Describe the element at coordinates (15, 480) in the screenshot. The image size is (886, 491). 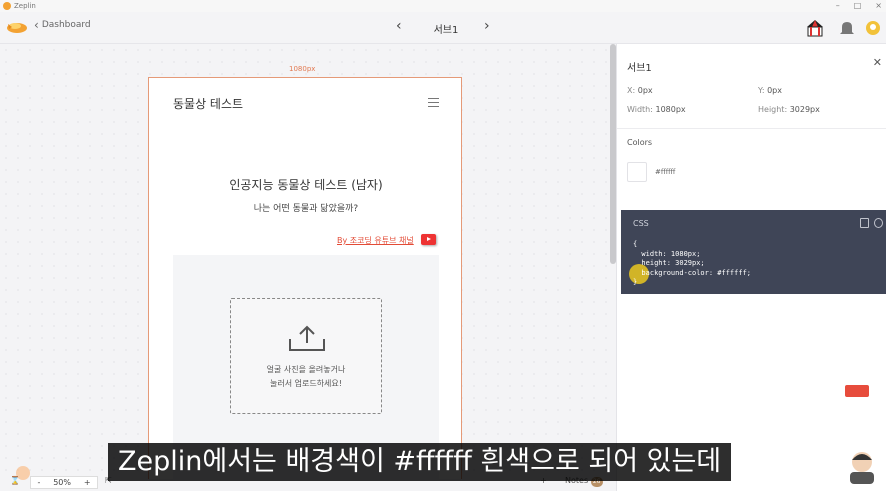
I see `hourglass-icon: ⌛` at that location.